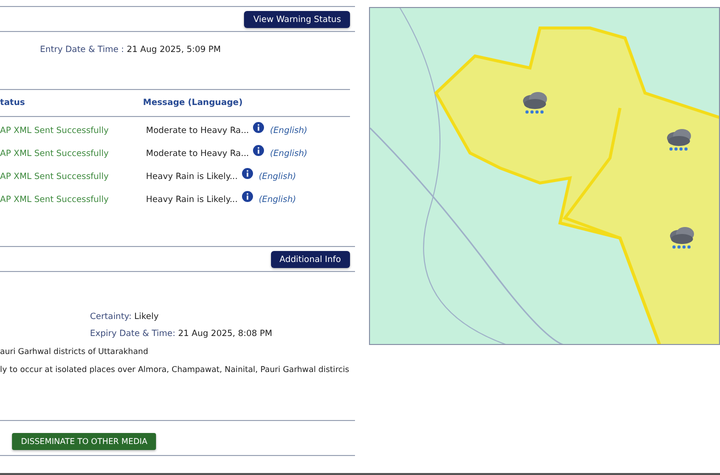 This screenshot has width=720, height=475. What do you see at coordinates (84, 441) in the screenshot?
I see `disseminate-button: DISSEMINATE TO OTHER MEDIA` at bounding box center [84, 441].